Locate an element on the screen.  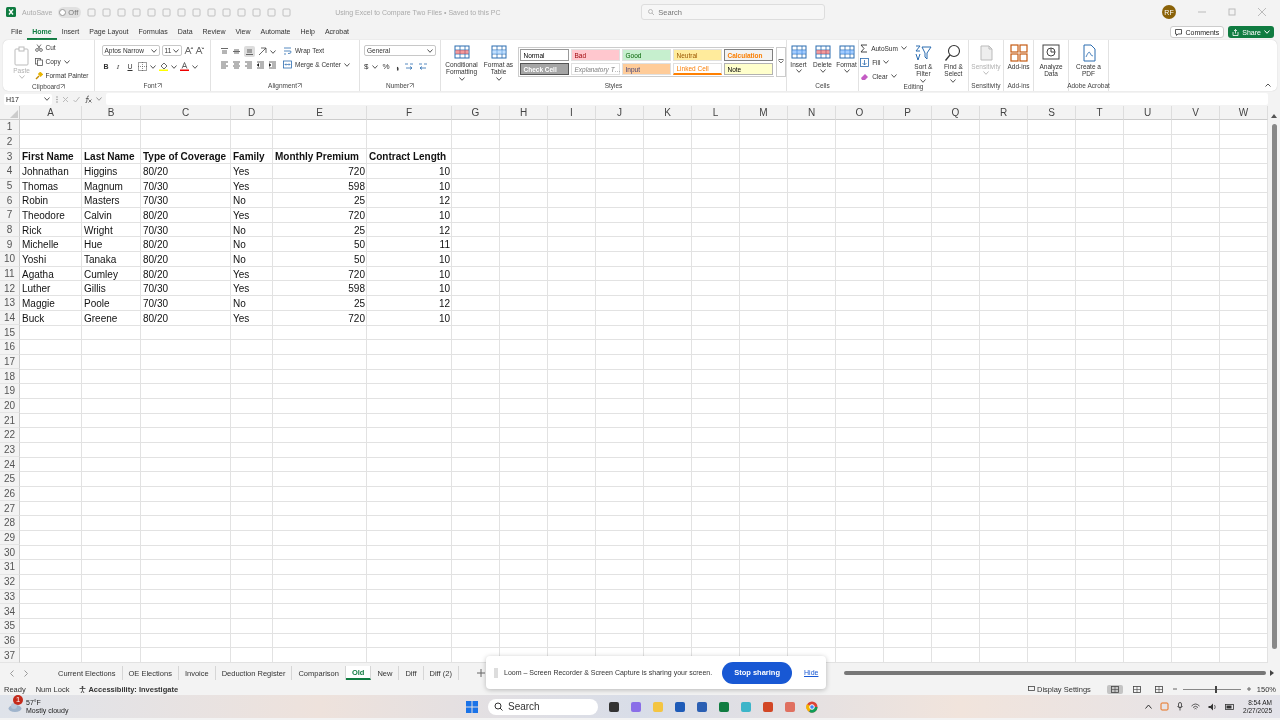
currency-button: $ is located at coordinates (366, 66).